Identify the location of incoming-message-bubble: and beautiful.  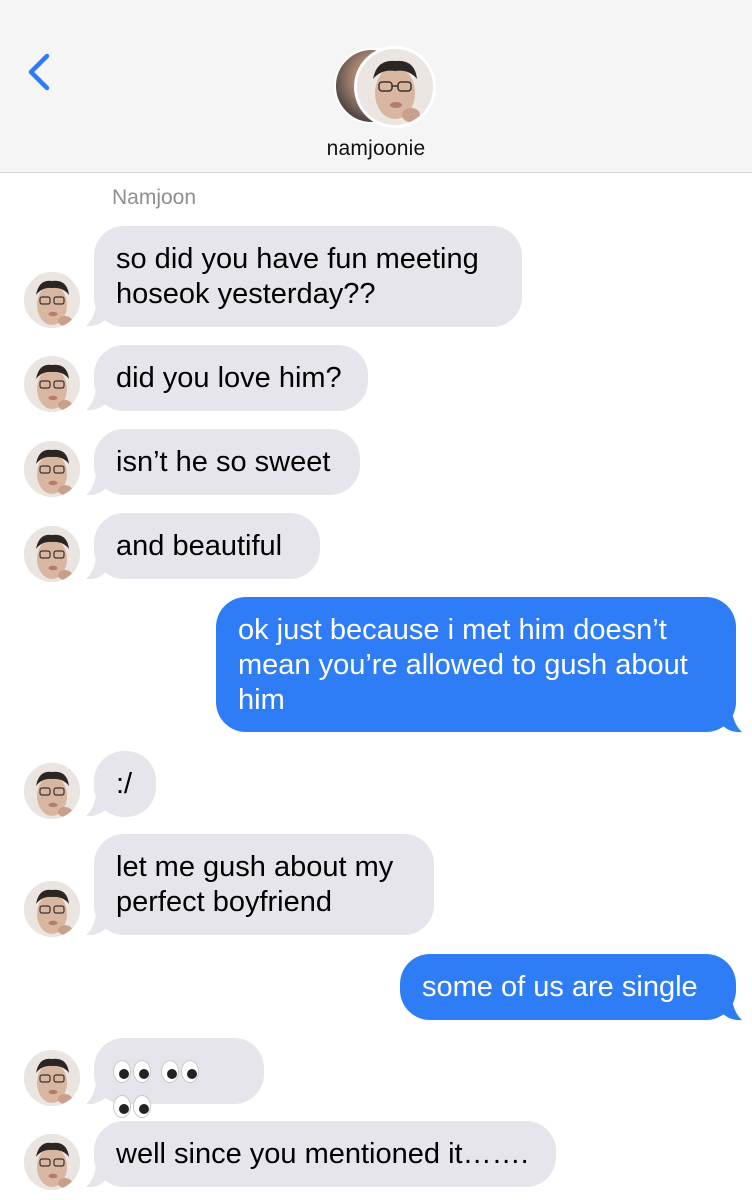
(207, 546).